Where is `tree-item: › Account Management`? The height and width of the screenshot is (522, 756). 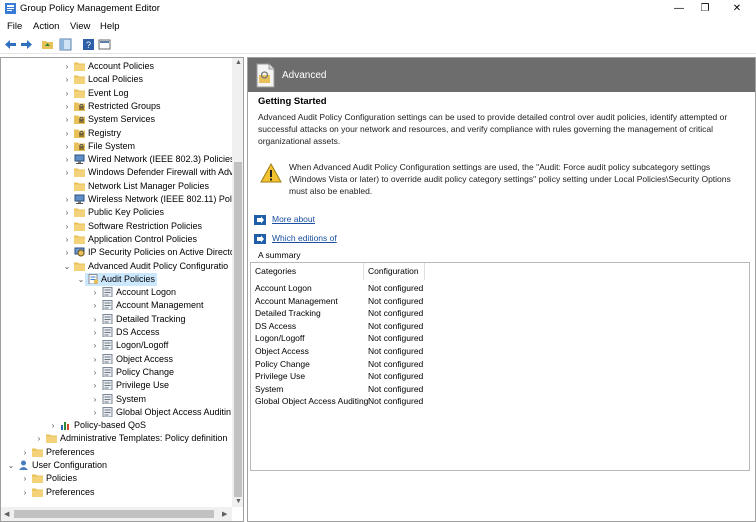
tree-item: › Account Management is located at coordinates (116, 305).